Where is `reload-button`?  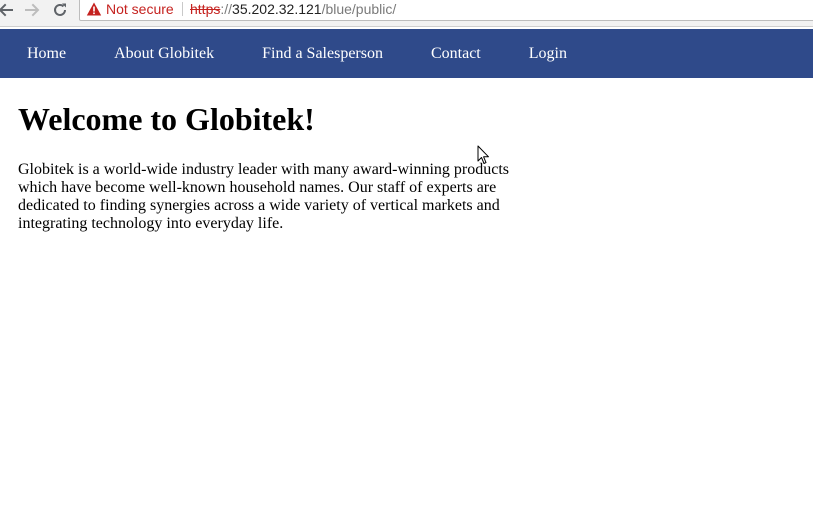 reload-button is located at coordinates (60, 10).